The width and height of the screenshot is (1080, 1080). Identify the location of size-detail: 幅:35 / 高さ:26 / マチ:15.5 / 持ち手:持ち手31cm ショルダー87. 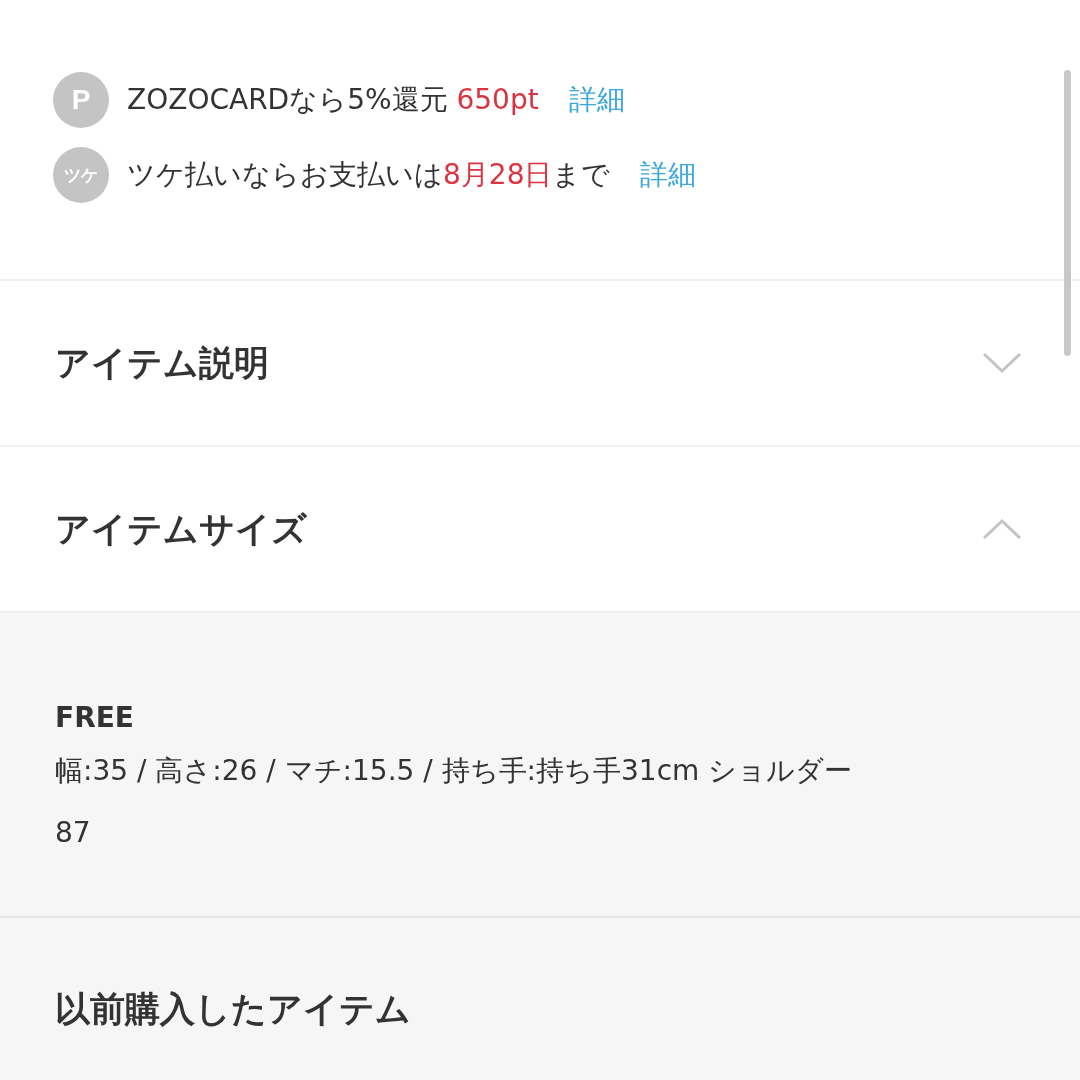
(454, 802).